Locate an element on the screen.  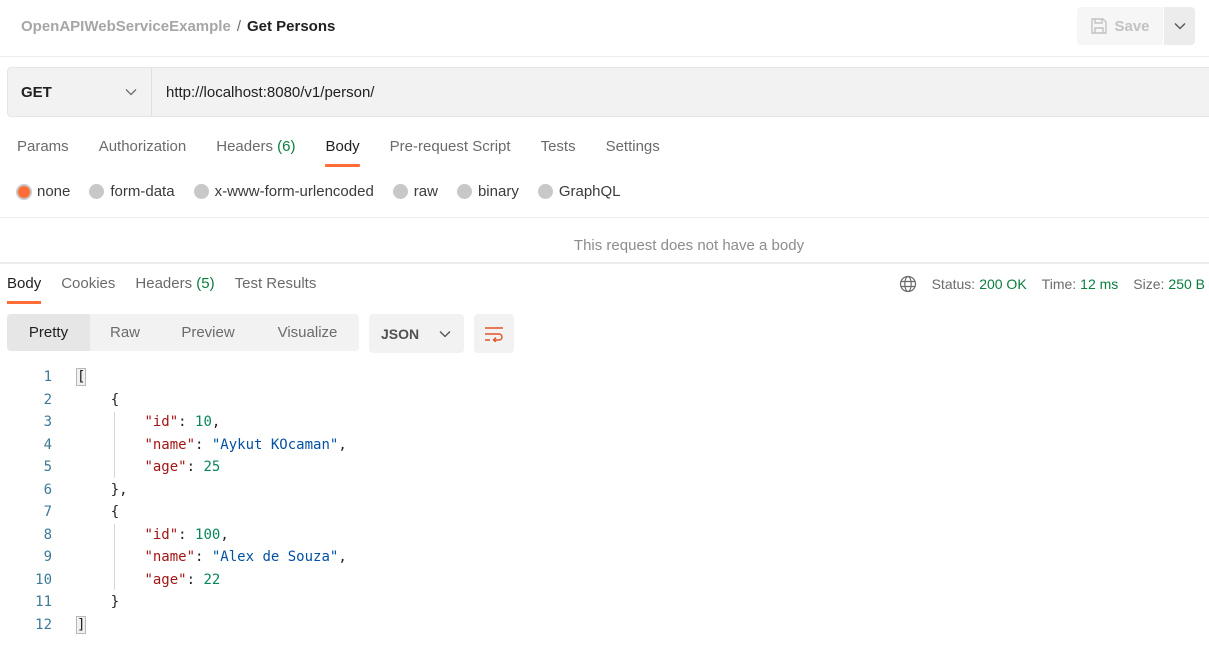
tab-label: Test Results is located at coordinates (275, 283).